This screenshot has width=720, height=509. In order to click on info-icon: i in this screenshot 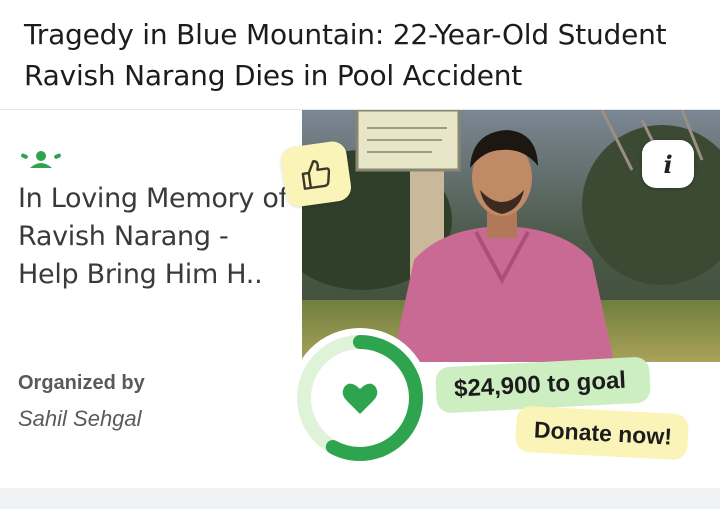, I will do `click(668, 164)`.